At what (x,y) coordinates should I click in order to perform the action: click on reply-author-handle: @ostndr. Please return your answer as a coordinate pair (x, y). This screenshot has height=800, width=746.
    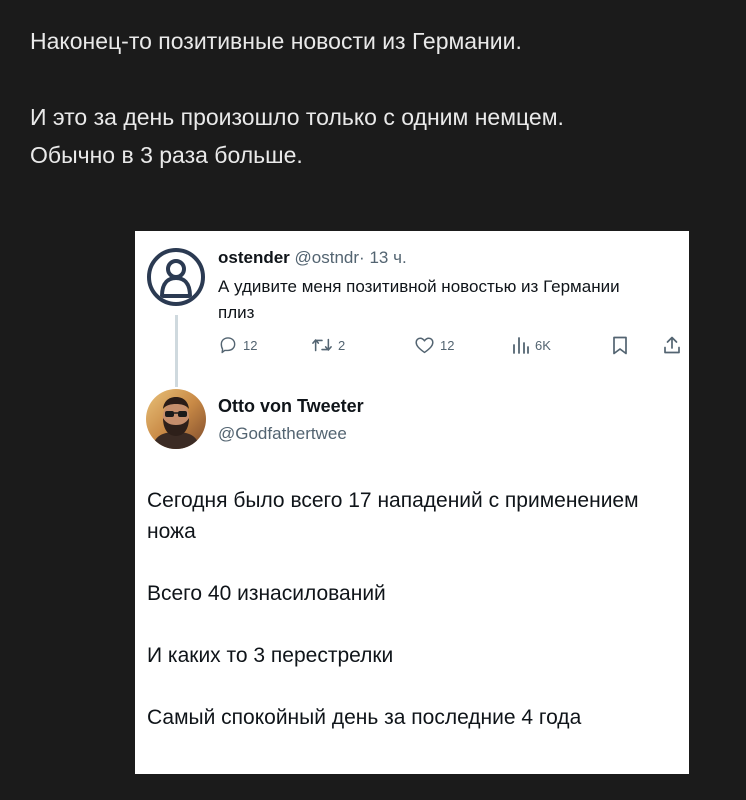
    Looking at the image, I should click on (327, 257).